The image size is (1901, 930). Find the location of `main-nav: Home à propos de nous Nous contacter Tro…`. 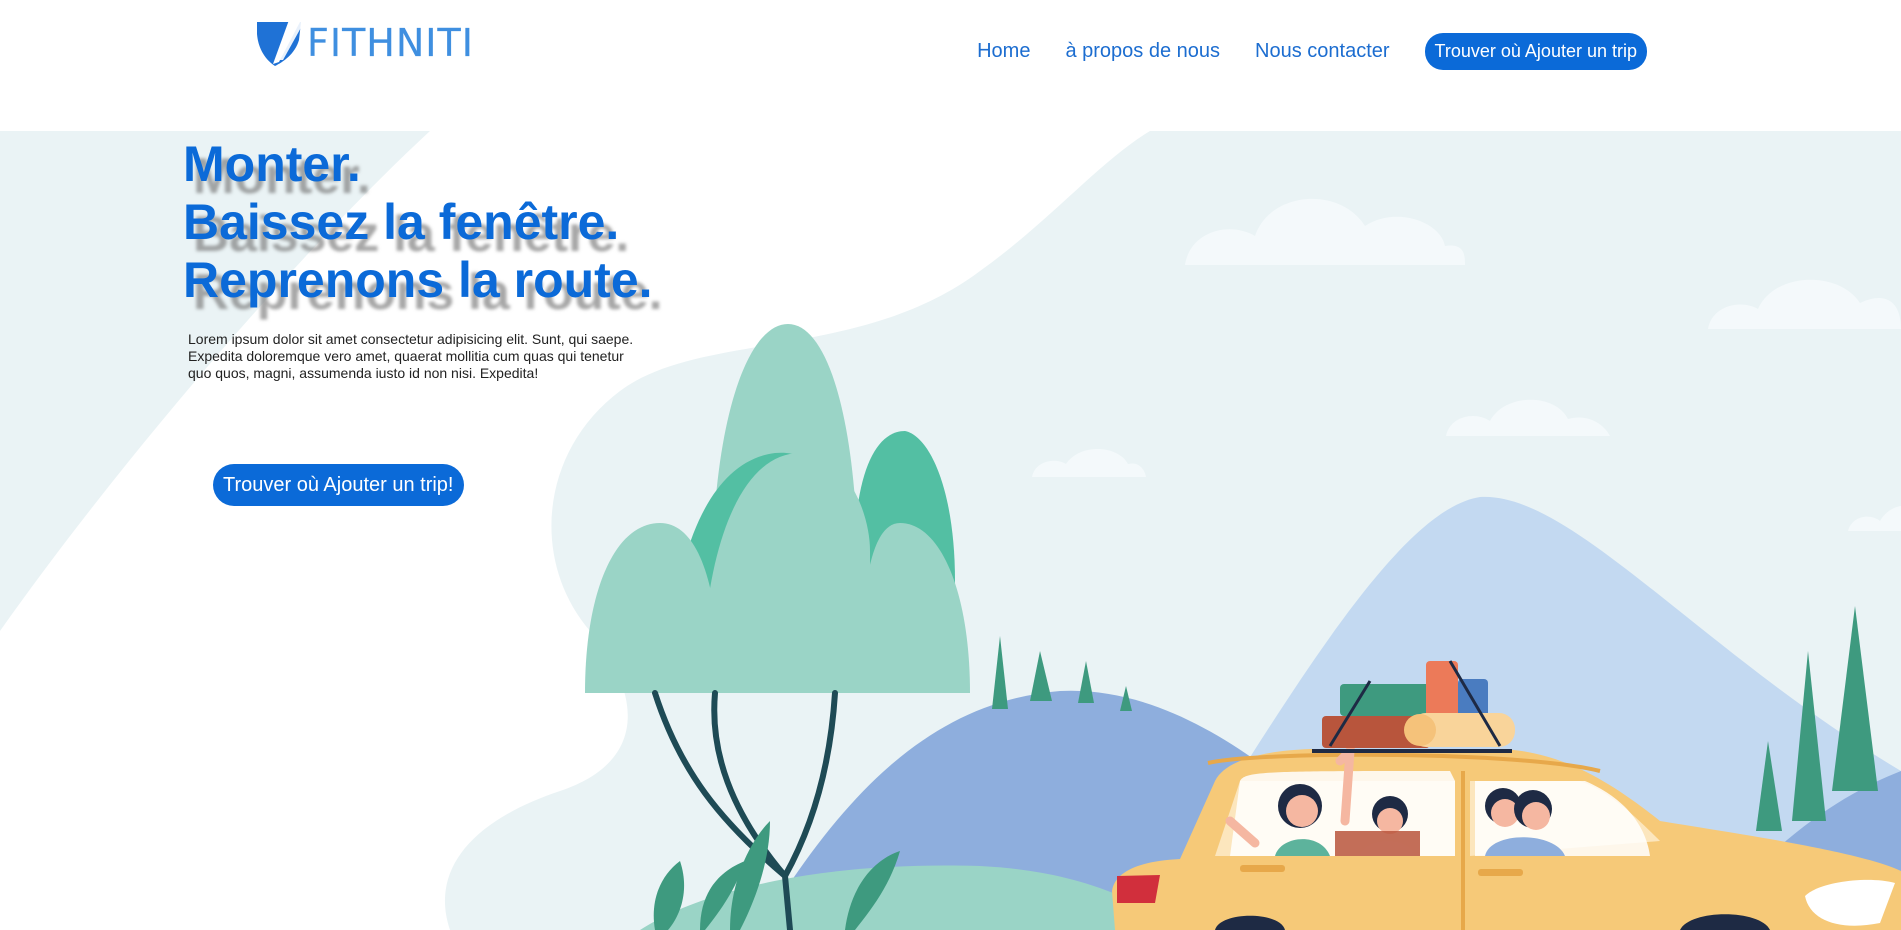

main-nav: Home à propos de nous Nous contacter Tro… is located at coordinates (1294, 51).